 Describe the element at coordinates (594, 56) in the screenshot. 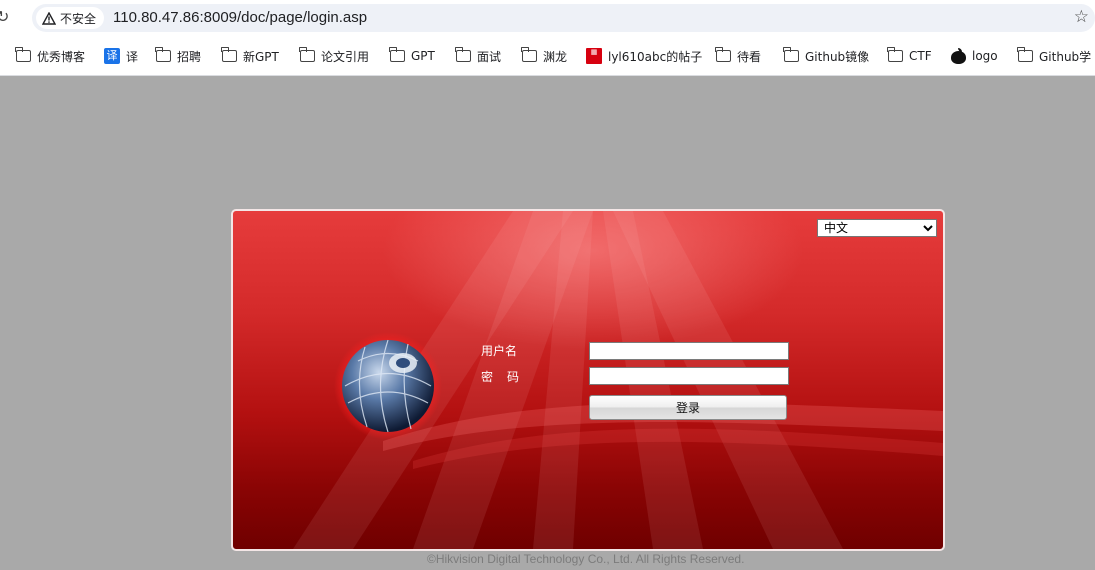

I see `tieba-icon: ▦` at that location.